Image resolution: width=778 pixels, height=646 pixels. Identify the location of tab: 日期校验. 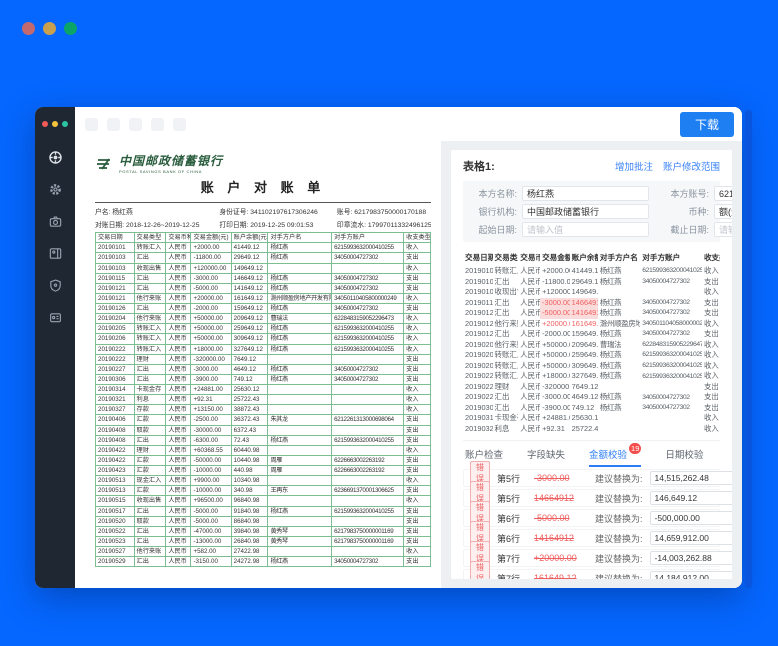
(684, 457).